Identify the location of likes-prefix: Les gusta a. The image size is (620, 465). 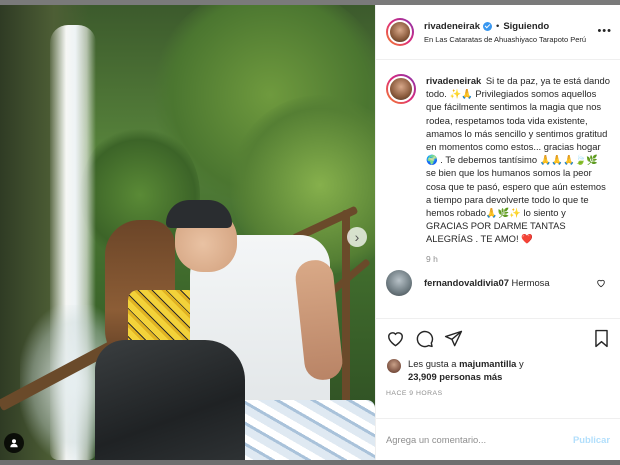
(432, 363).